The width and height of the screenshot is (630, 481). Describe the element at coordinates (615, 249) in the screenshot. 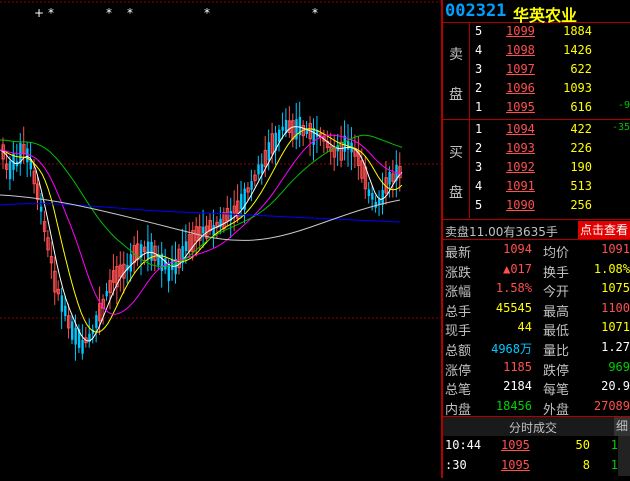

I see `stat-value-2: 1091` at that location.